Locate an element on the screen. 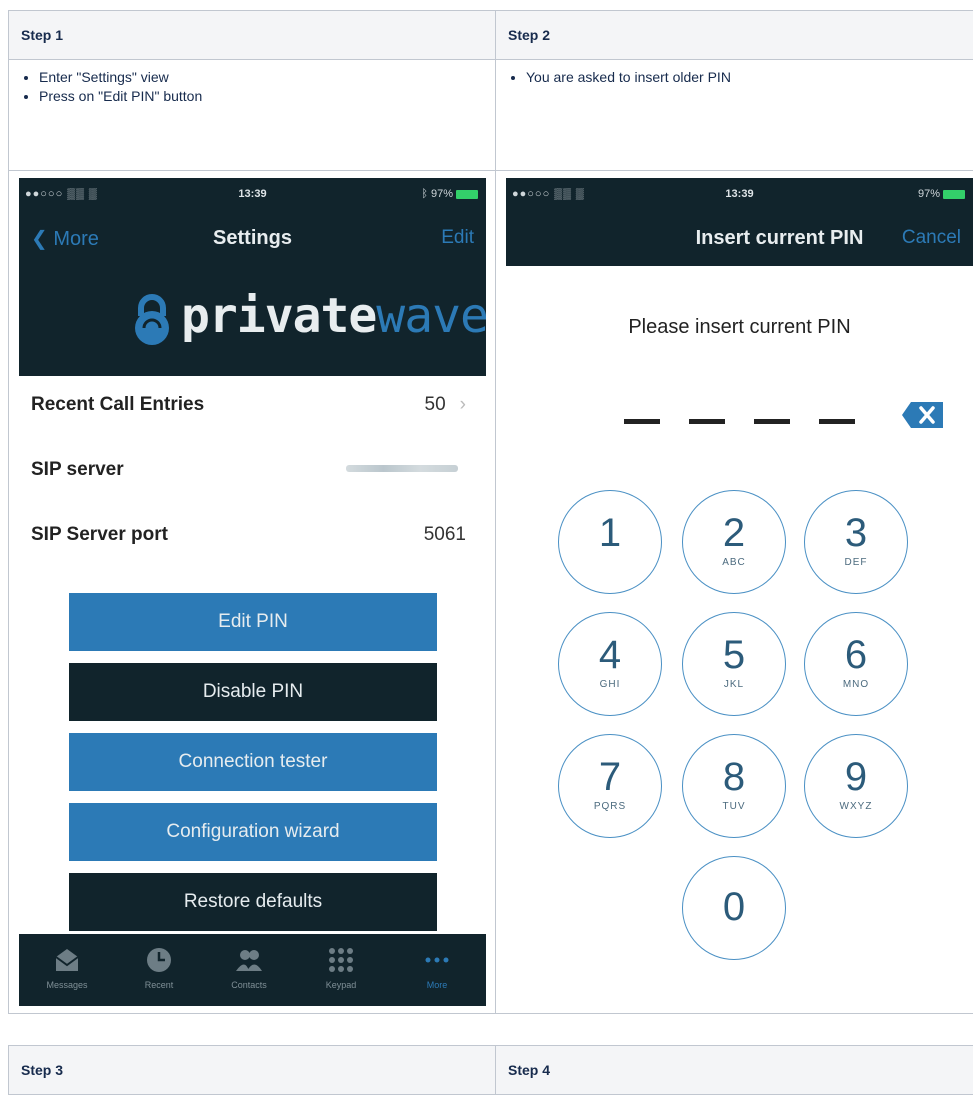 Image resolution: width=973 pixels, height=1095 pixels. status-bar: ●●○○○ ▒▒ ▒ 13:39 97% is located at coordinates (739, 196).